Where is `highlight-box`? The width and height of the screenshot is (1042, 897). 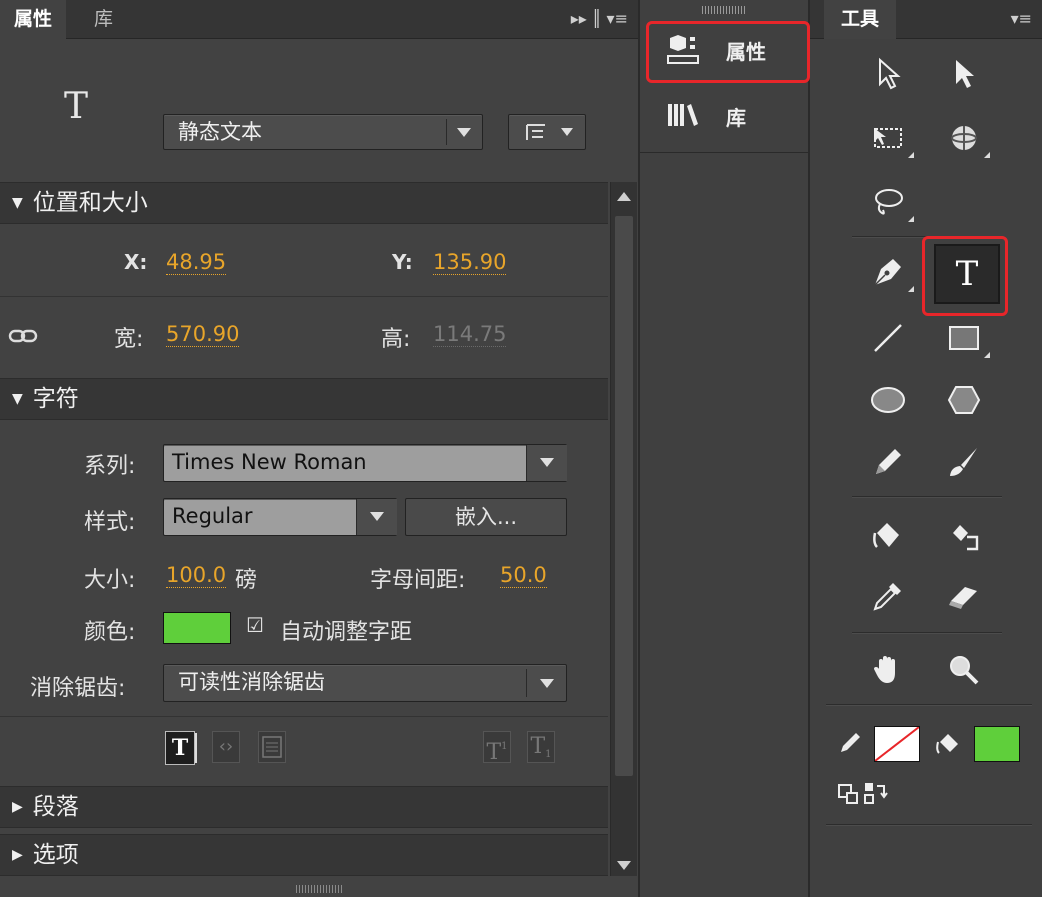
highlight-box is located at coordinates (965, 276).